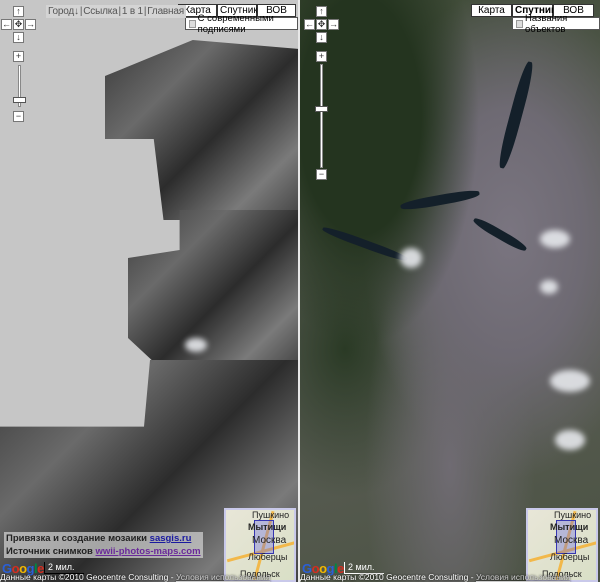 The image size is (600, 582). What do you see at coordinates (148, 551) in the screenshot?
I see `wwii-photos-link: wwii-photos-maps.com` at bounding box center [148, 551].